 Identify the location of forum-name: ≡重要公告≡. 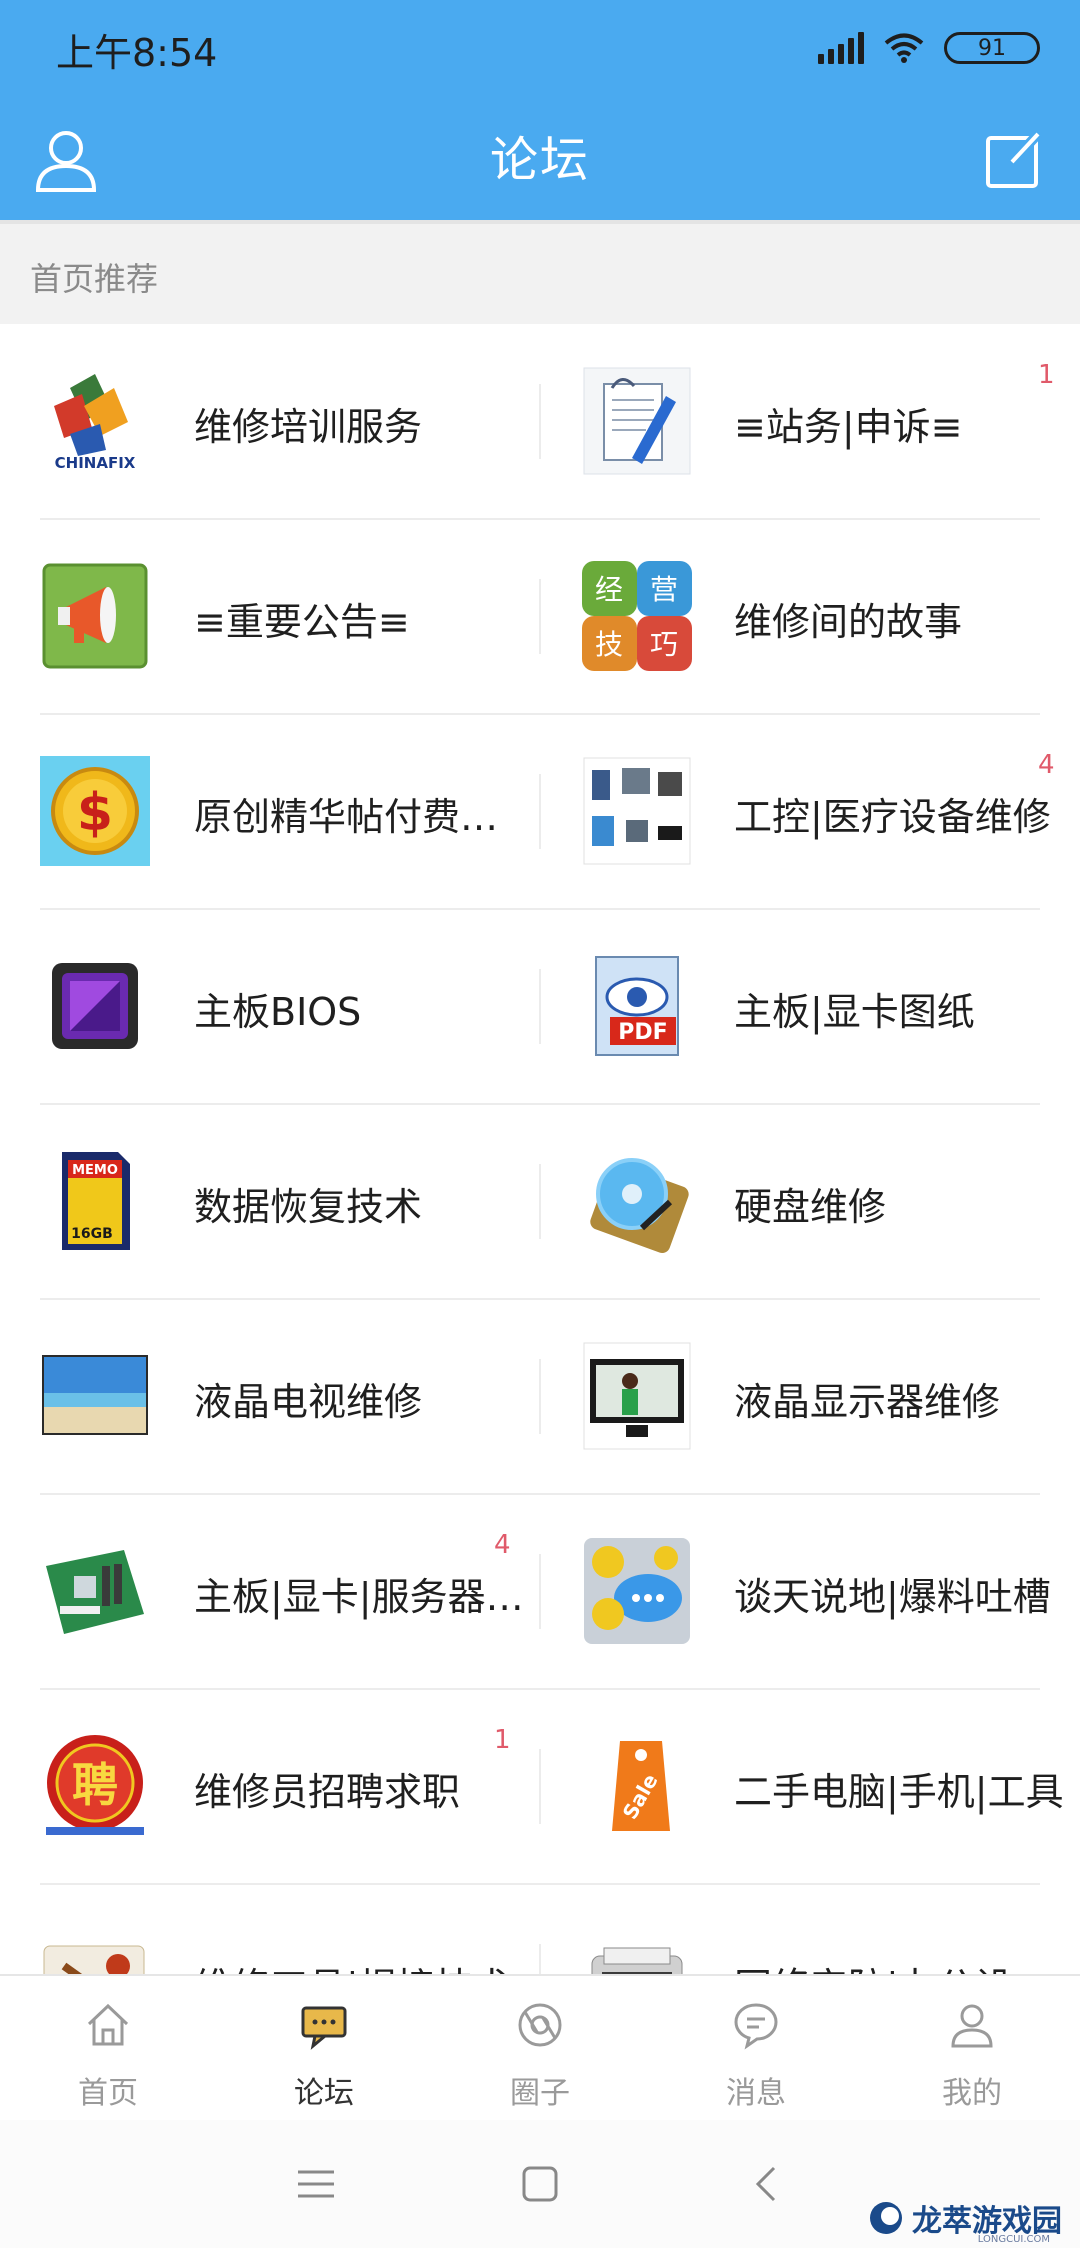
(302, 622).